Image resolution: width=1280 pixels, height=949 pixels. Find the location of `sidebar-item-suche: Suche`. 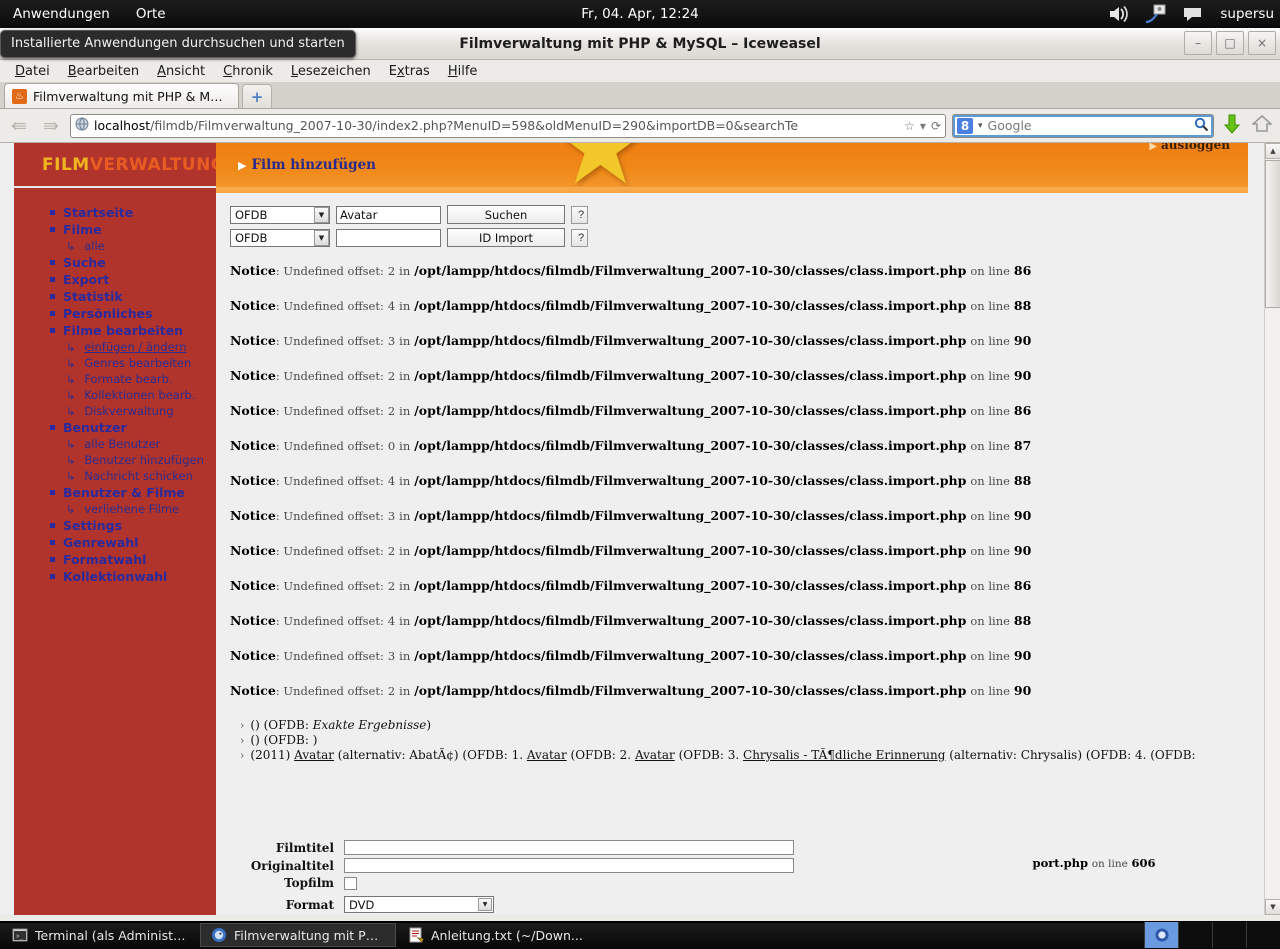

sidebar-item-suche: Suche is located at coordinates (115, 262).